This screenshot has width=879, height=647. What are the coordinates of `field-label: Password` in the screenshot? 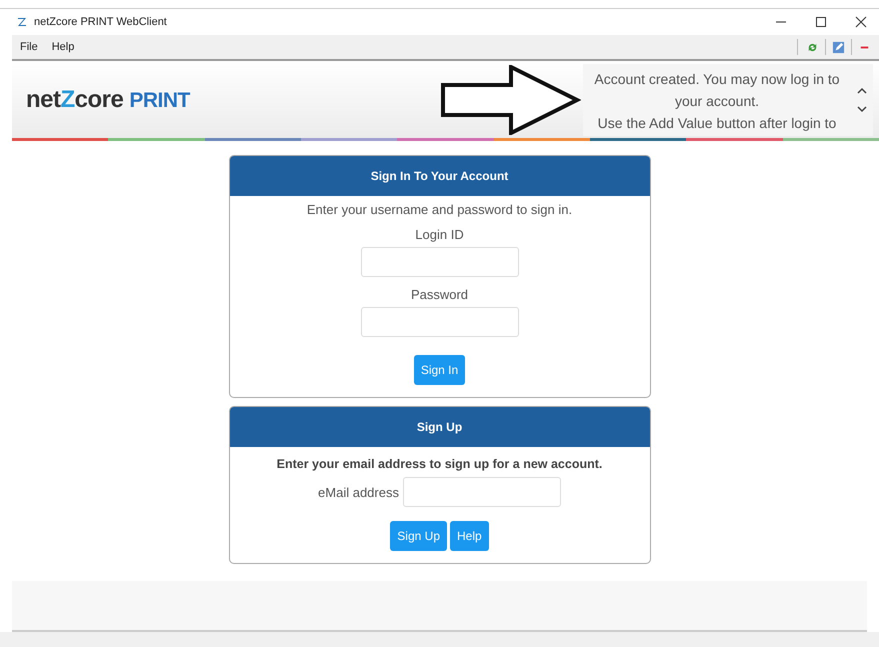 It's located at (439, 294).